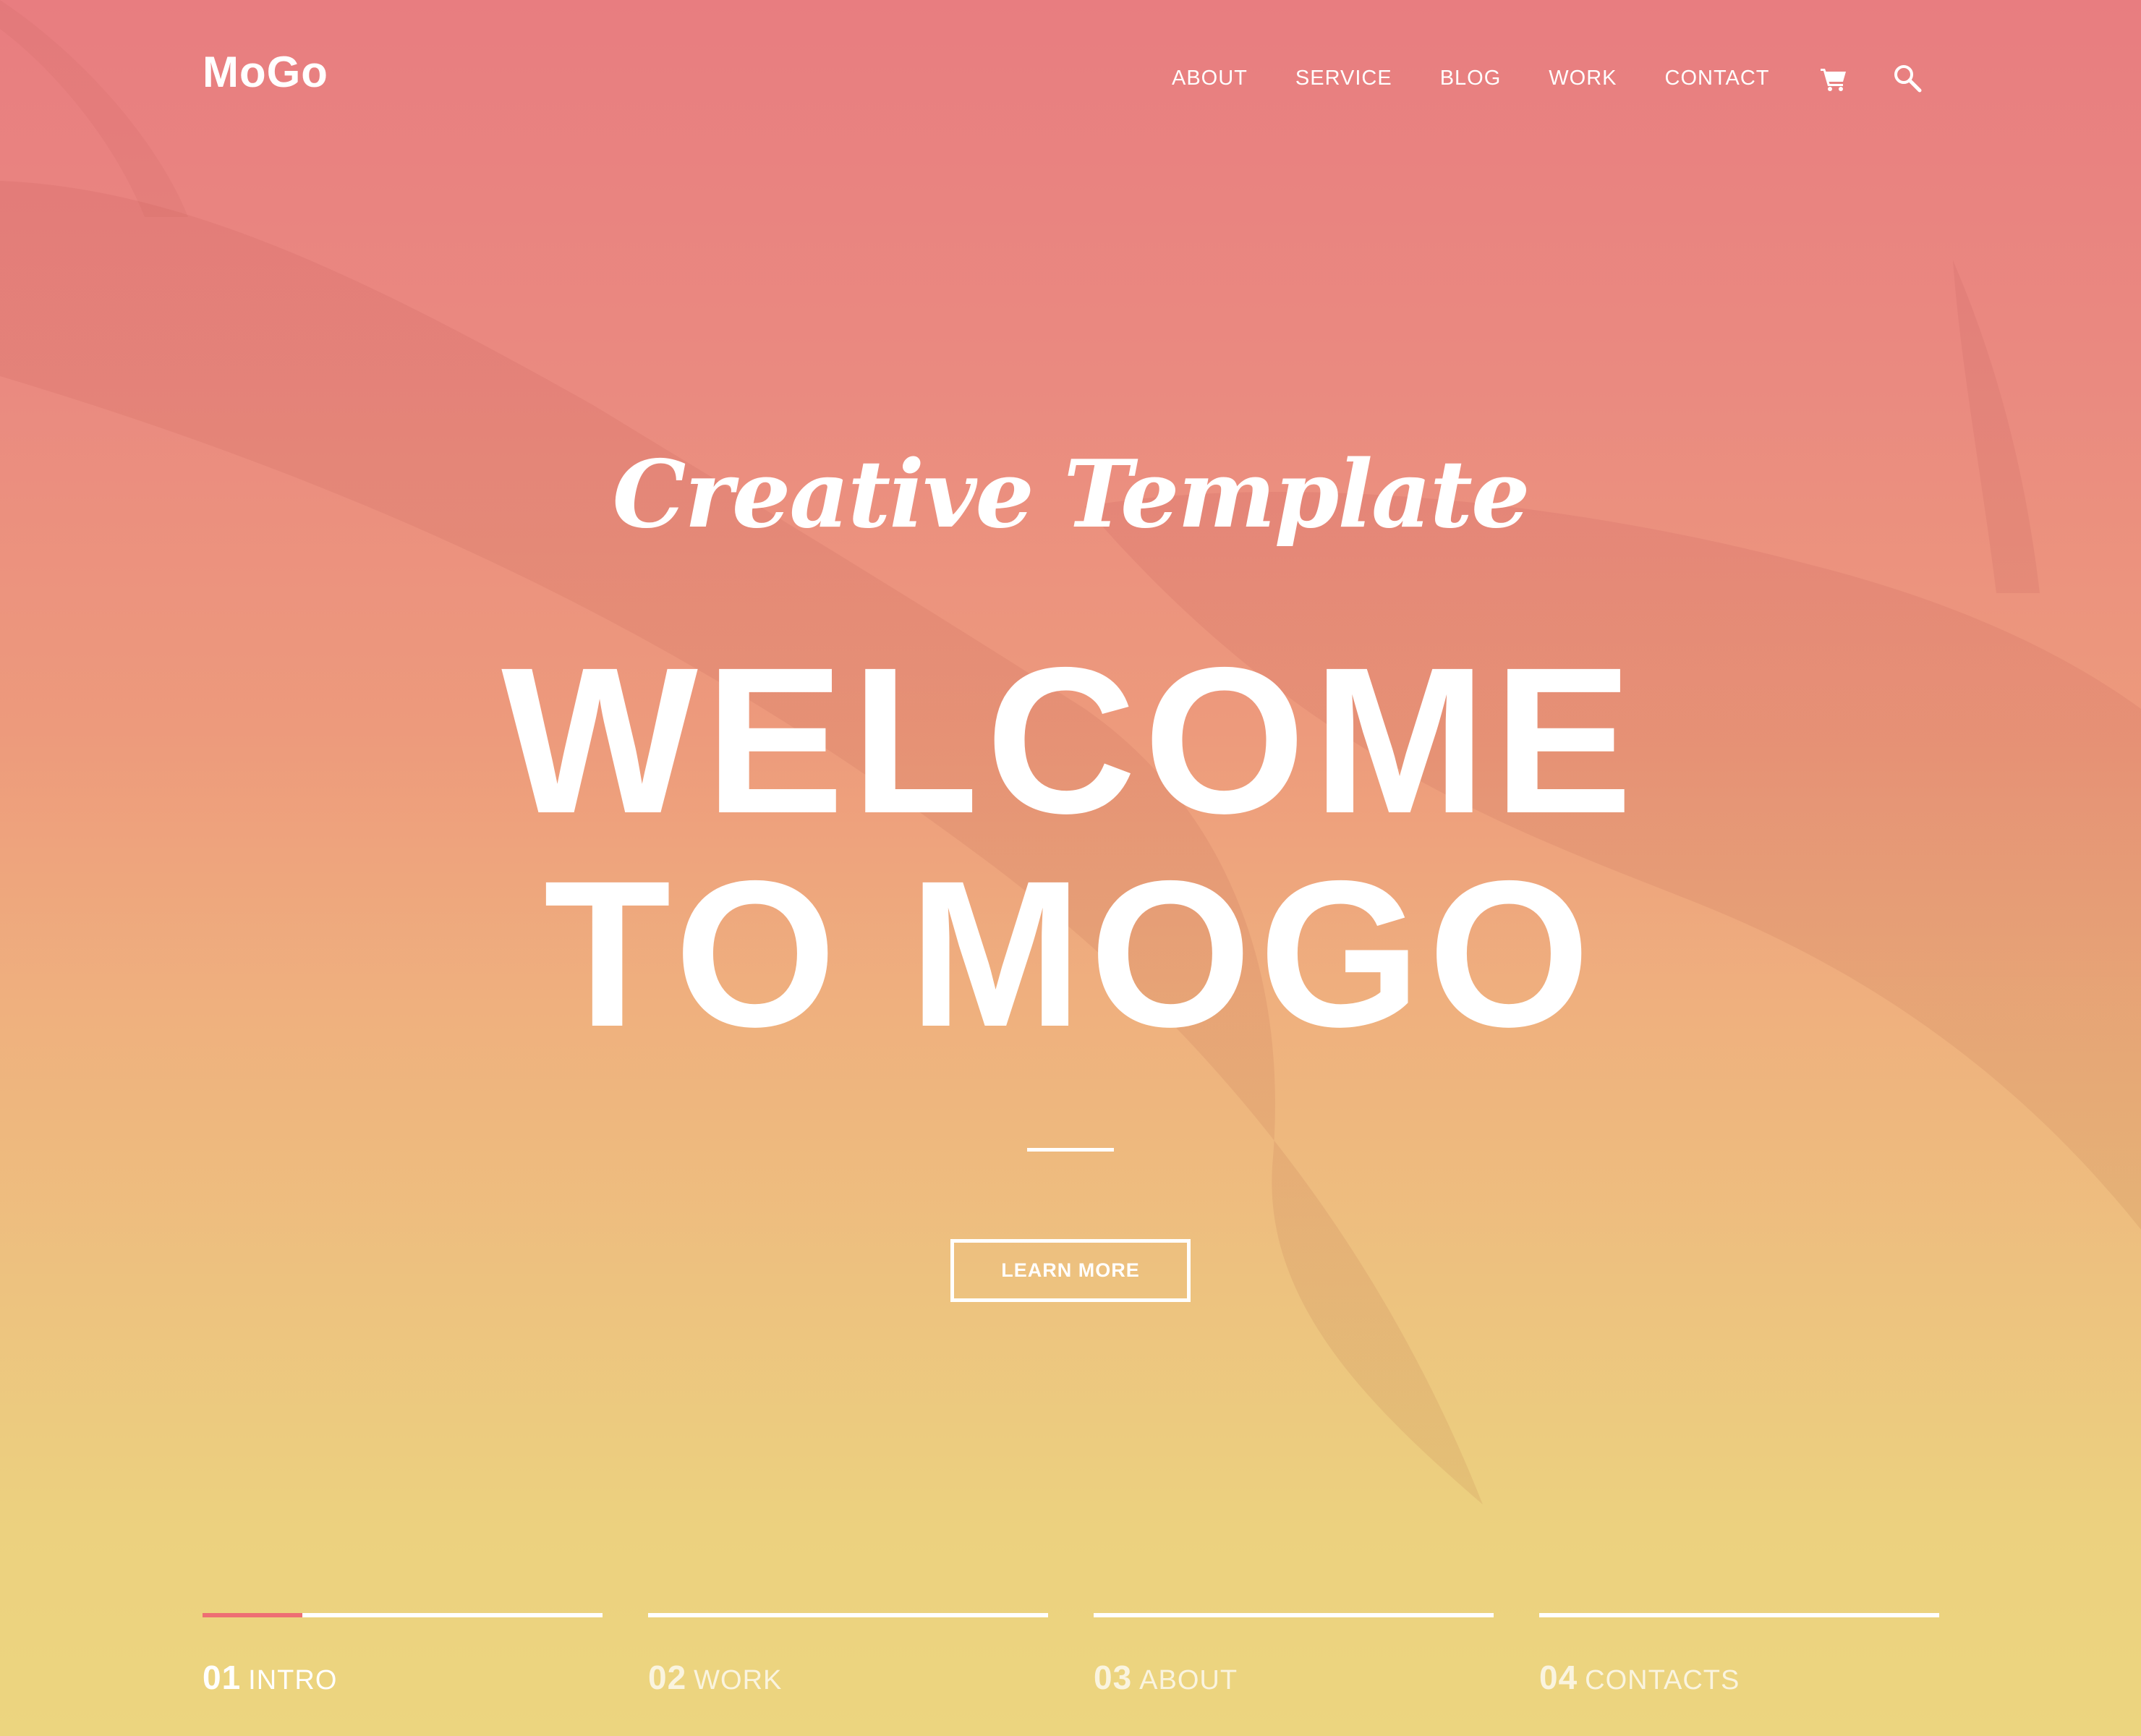 This screenshot has height=1736, width=2141. I want to click on slider-tab-text: ABOUT, so click(1188, 1680).